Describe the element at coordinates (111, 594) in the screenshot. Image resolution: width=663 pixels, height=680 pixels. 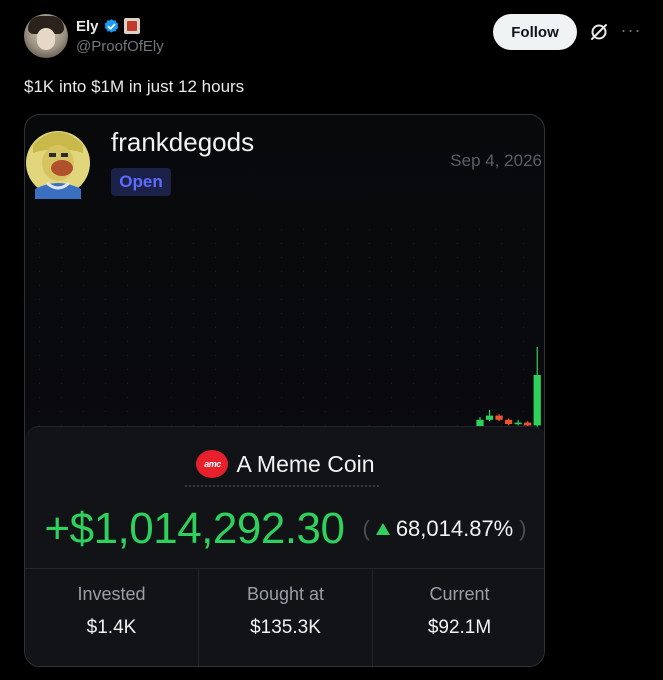
I see `stat-label: Invested` at that location.